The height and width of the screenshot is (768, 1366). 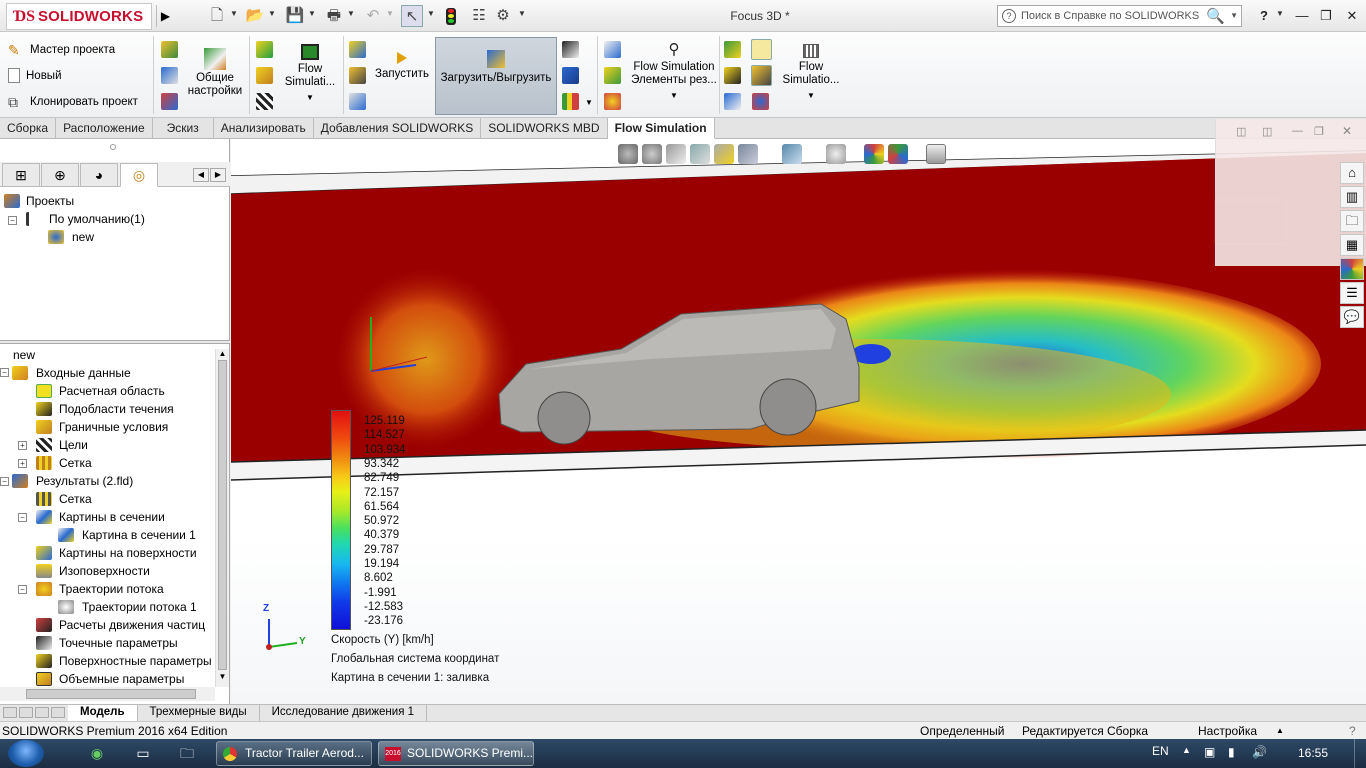 What do you see at coordinates (61, 50) in the screenshot?
I see `project-wizard-button: ✎ Мастер проекта` at bounding box center [61, 50].